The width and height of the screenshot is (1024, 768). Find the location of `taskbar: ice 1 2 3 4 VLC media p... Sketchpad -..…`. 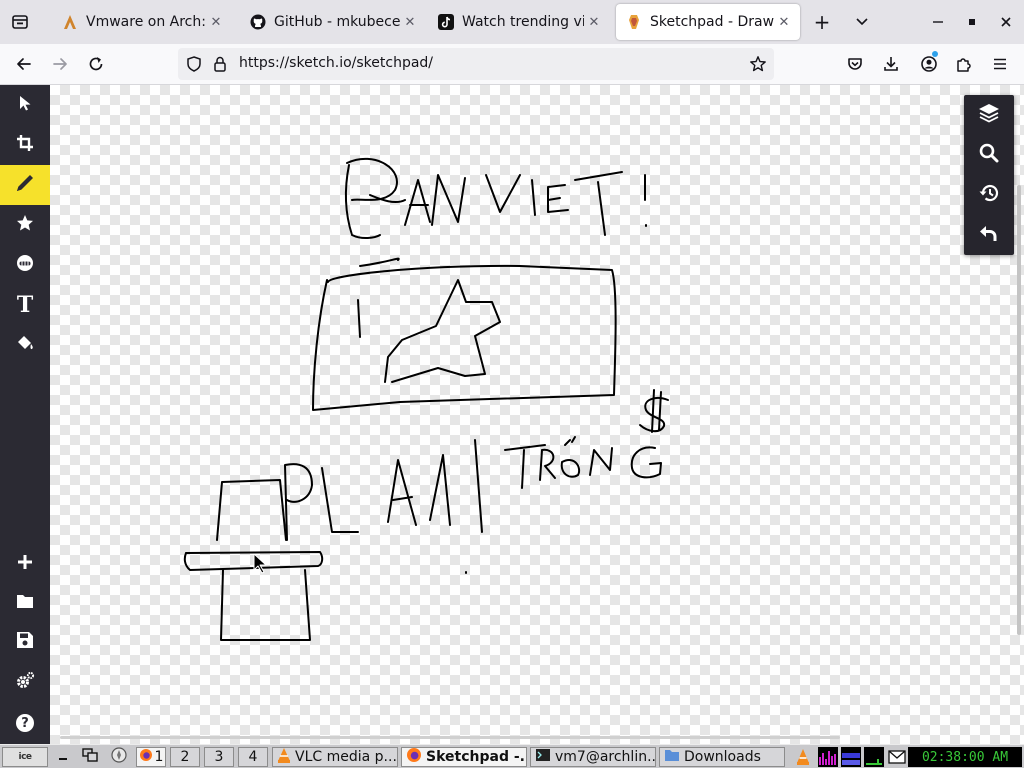

taskbar: ice 1 2 3 4 VLC media p... Sketchpad -..… is located at coordinates (512, 756).